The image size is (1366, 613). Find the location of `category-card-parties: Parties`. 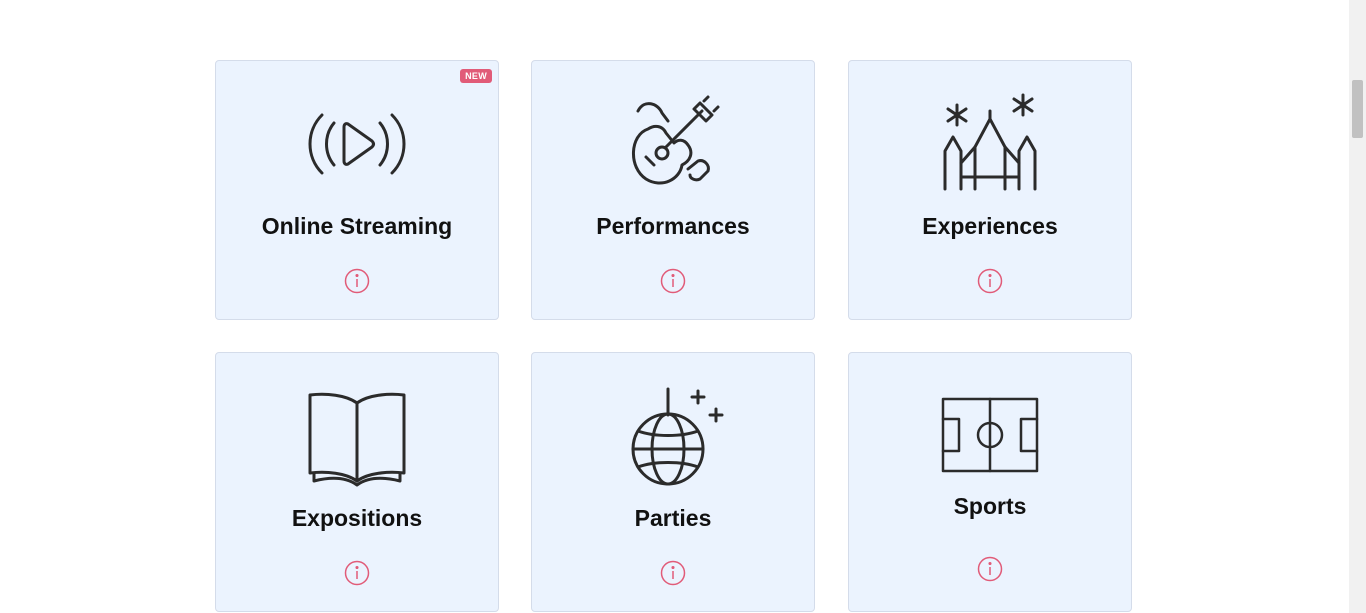

category-card-parties: Parties is located at coordinates (673, 482).